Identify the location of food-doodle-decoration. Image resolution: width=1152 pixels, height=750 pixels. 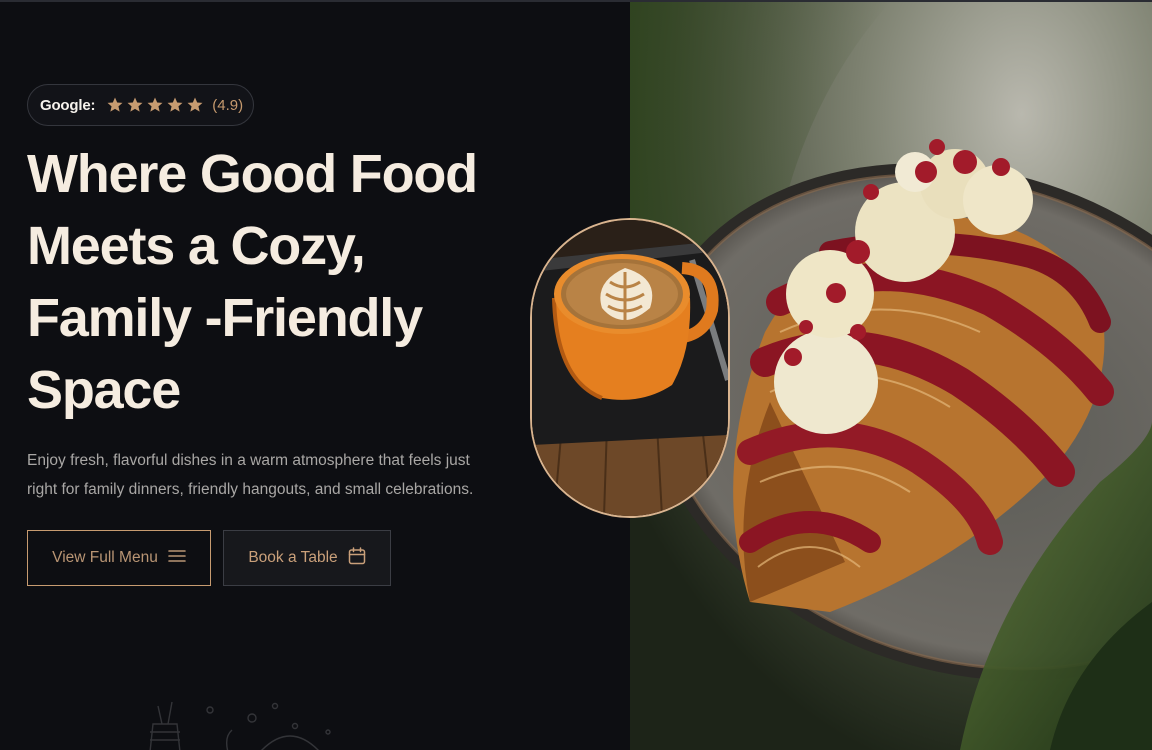
(240, 725).